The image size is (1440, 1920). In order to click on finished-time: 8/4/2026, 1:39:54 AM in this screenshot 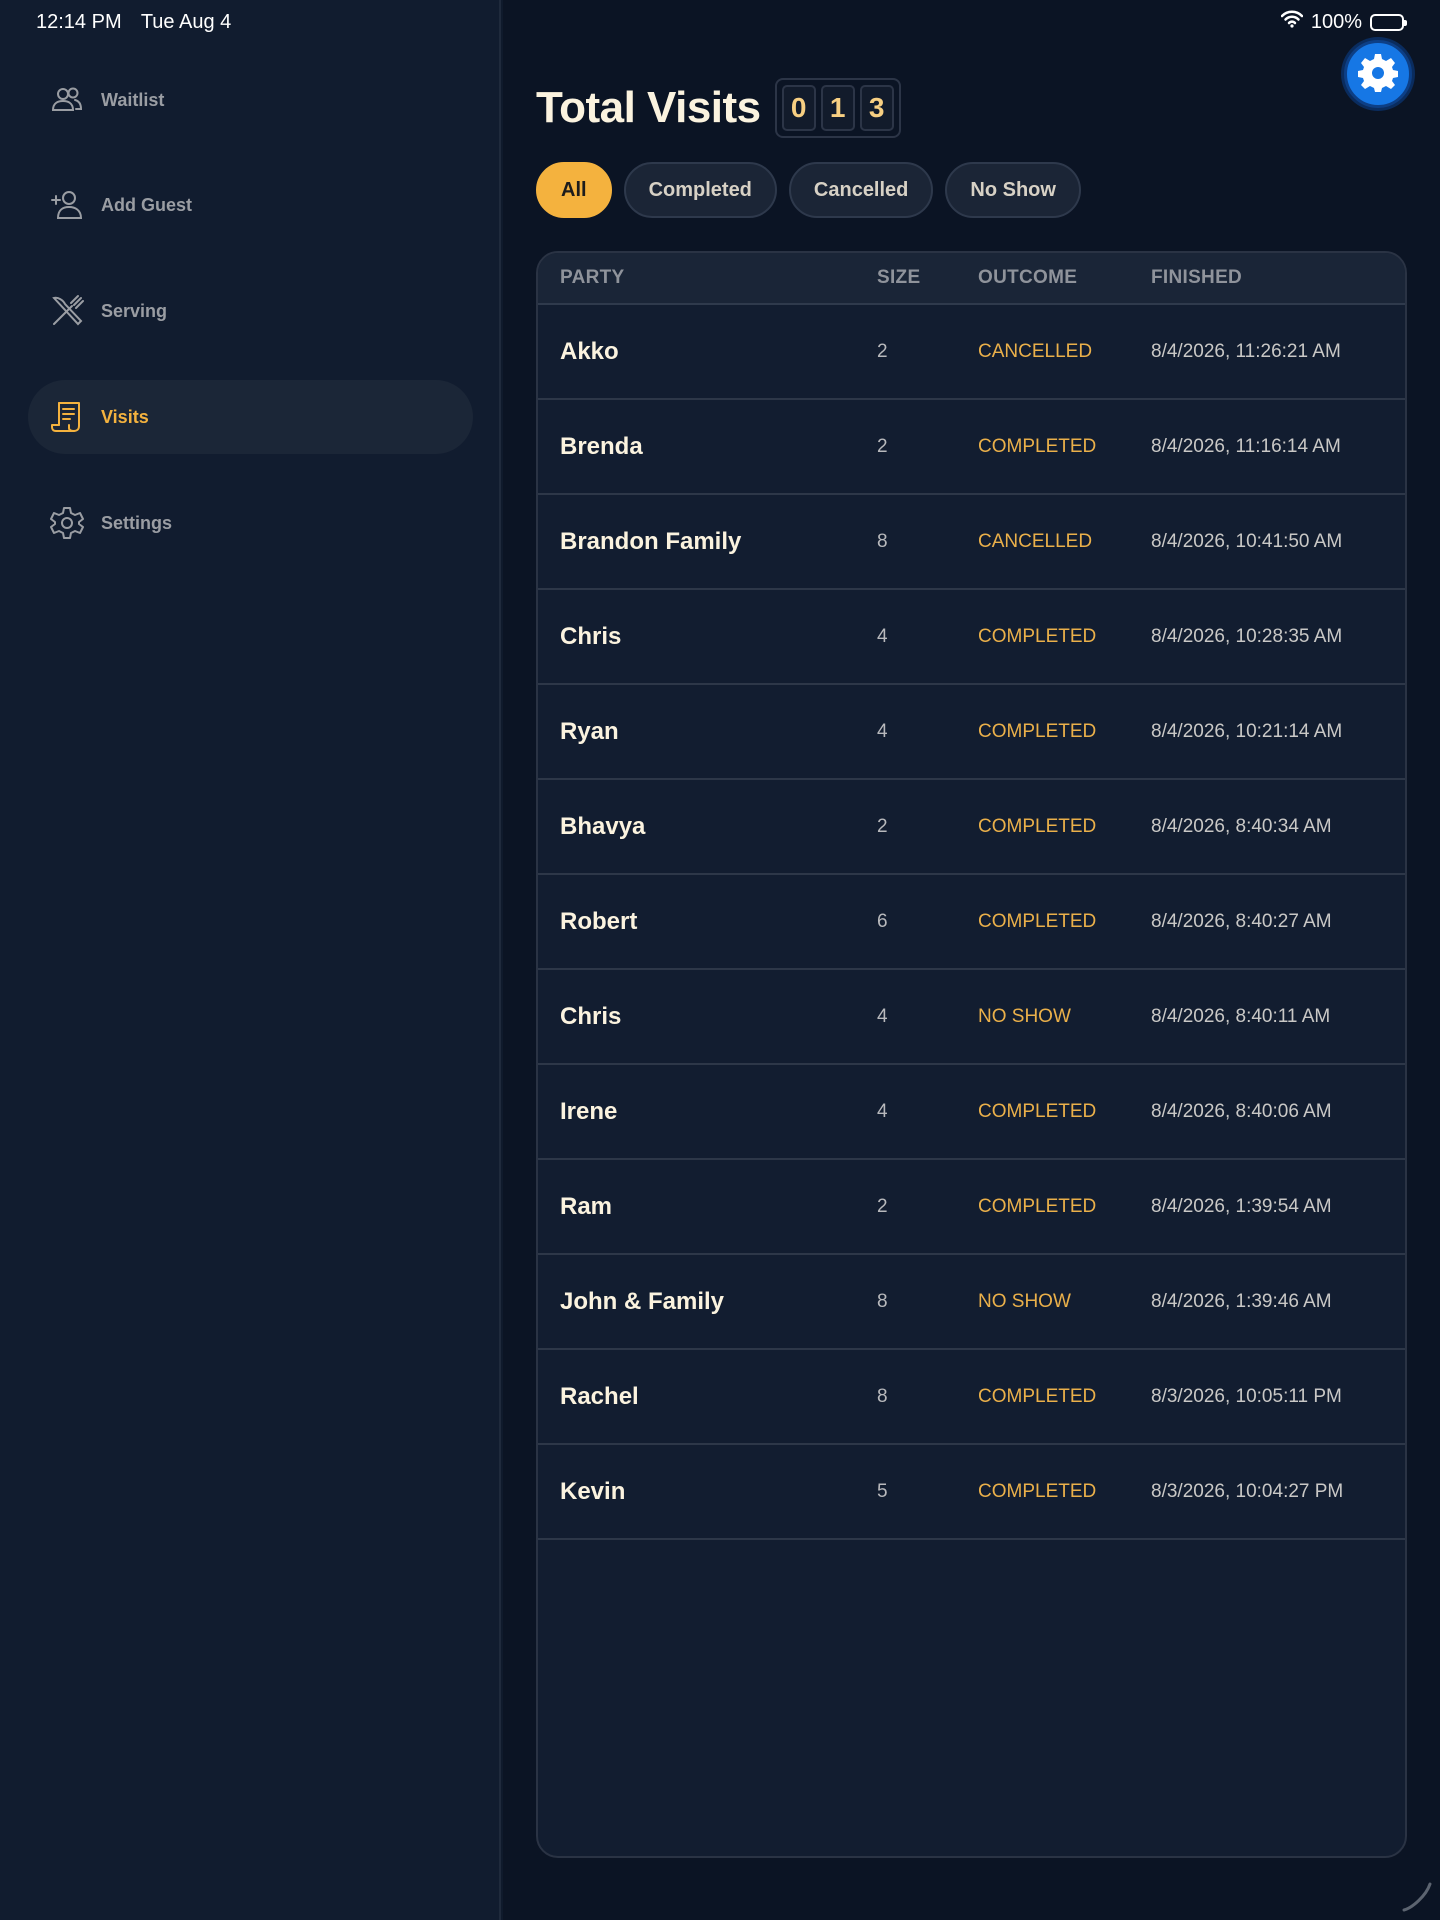, I will do `click(1241, 1206)`.